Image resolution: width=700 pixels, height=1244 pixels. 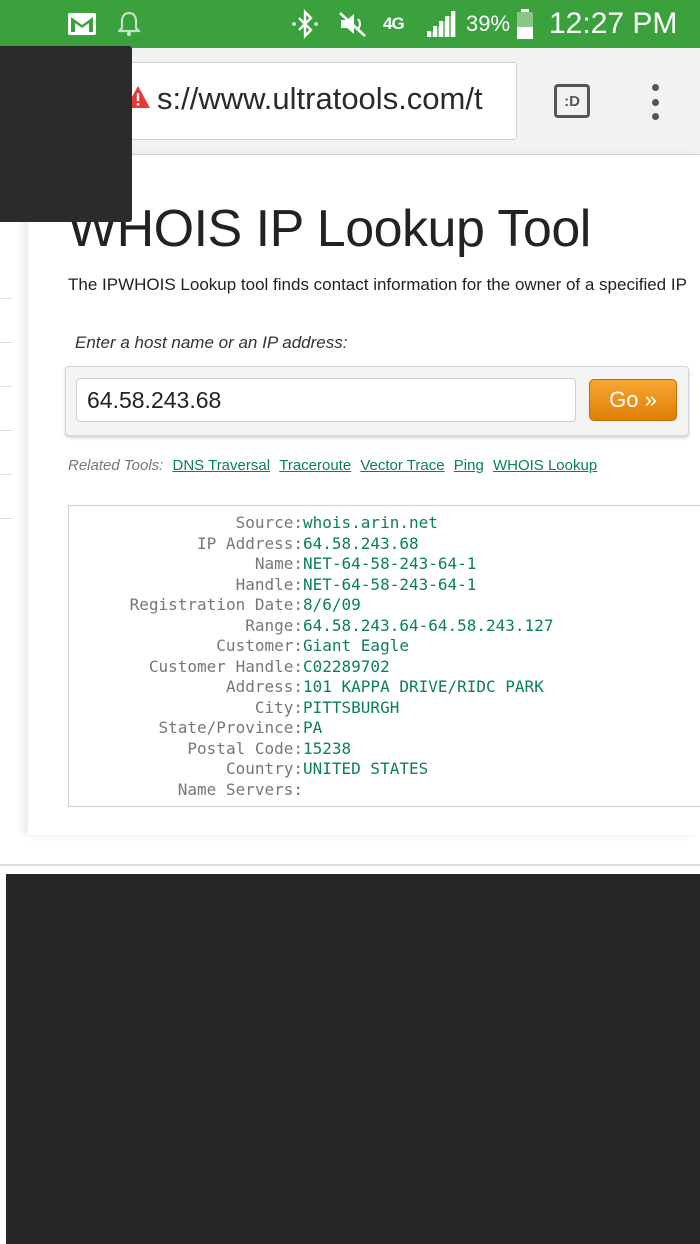 What do you see at coordinates (384, 728) in the screenshot?
I see `result-row: State/Province: PA` at bounding box center [384, 728].